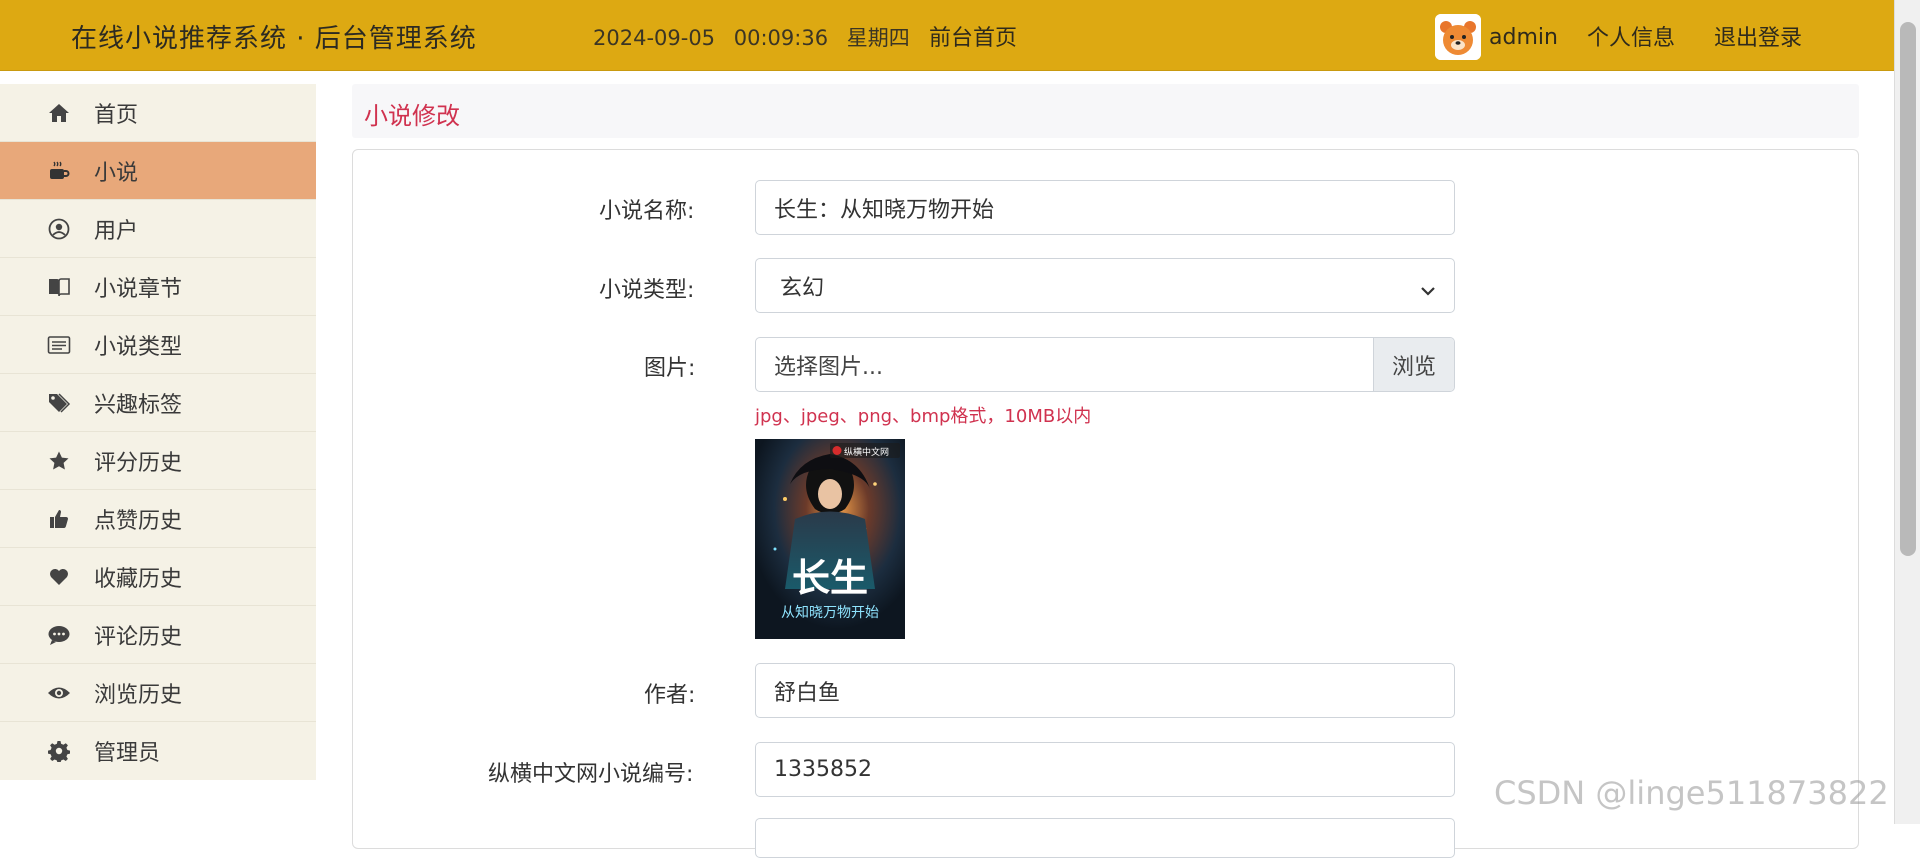 Image resolution: width=1920 pixels, height=858 pixels. I want to click on novel-type-selected: 玄幻, so click(802, 288).